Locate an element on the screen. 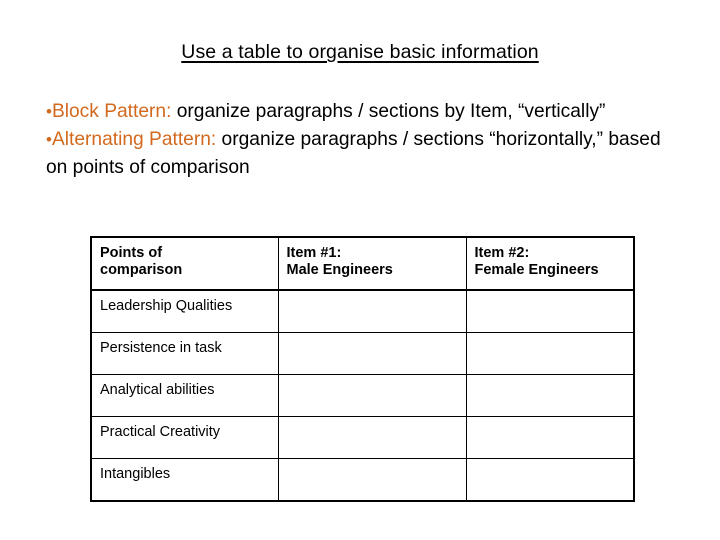 This screenshot has height=540, width=720. table-row: Analytical abilities is located at coordinates (362, 395).